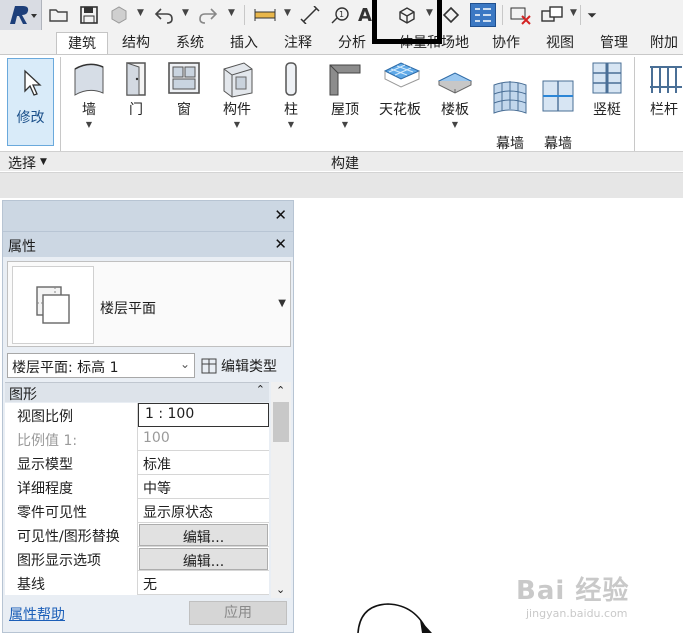  What do you see at coordinates (203, 487) in the screenshot?
I see `detail-level-value: 中等` at bounding box center [203, 487].